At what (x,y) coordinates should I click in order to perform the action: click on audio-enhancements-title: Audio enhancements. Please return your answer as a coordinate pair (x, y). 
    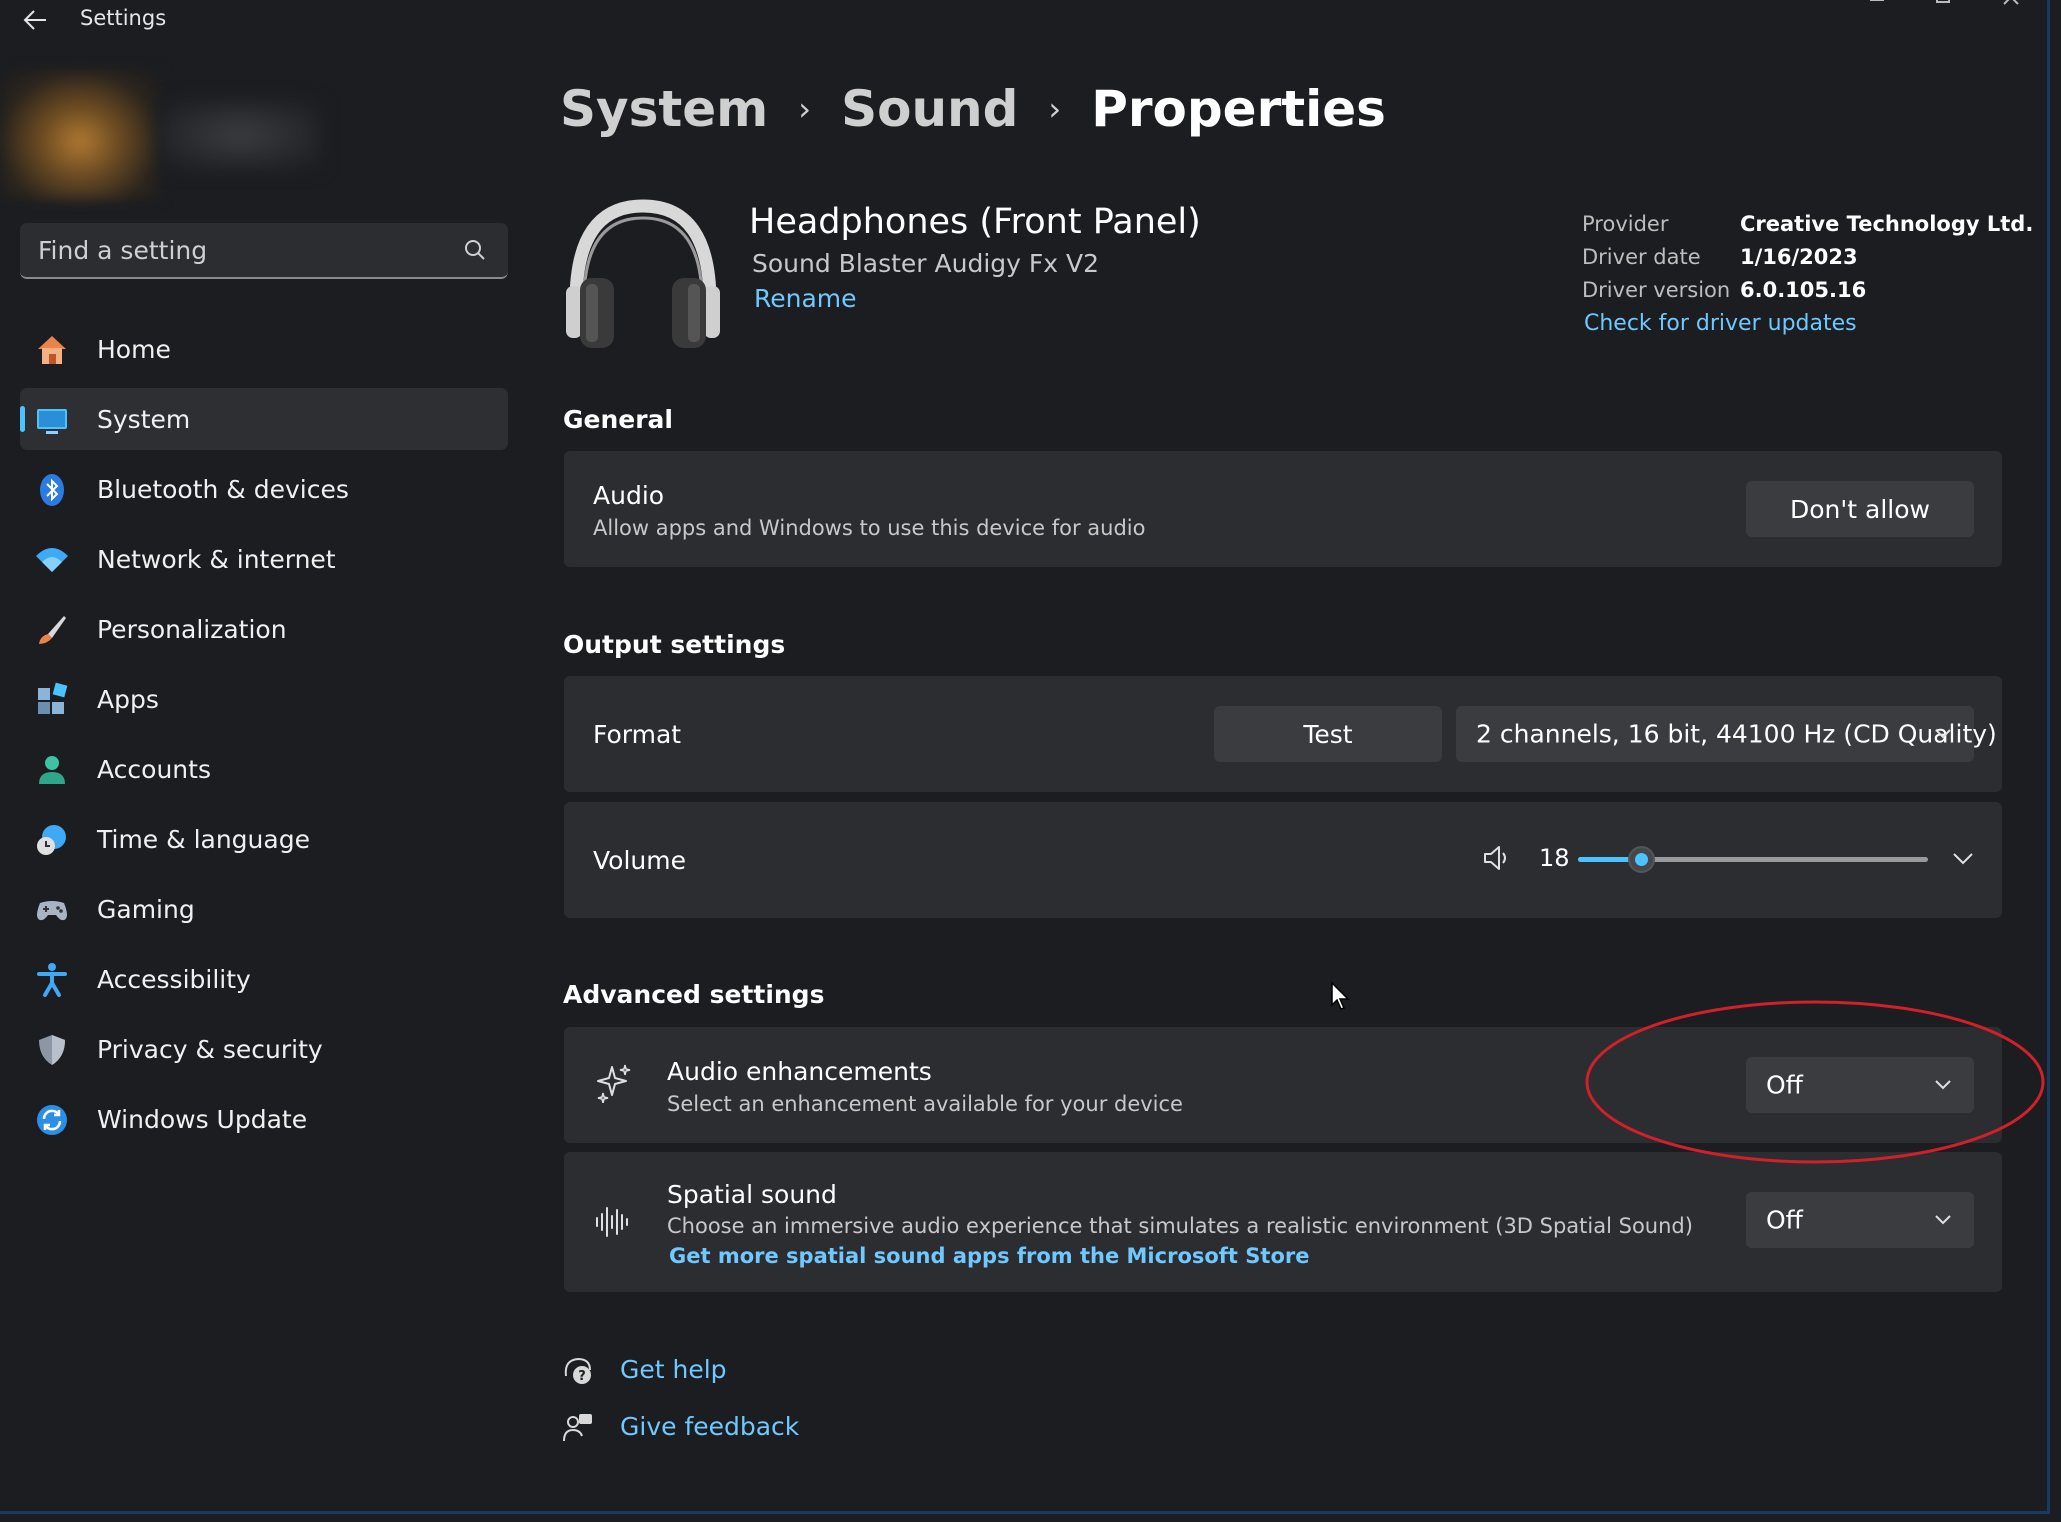
    Looking at the image, I should click on (799, 1071).